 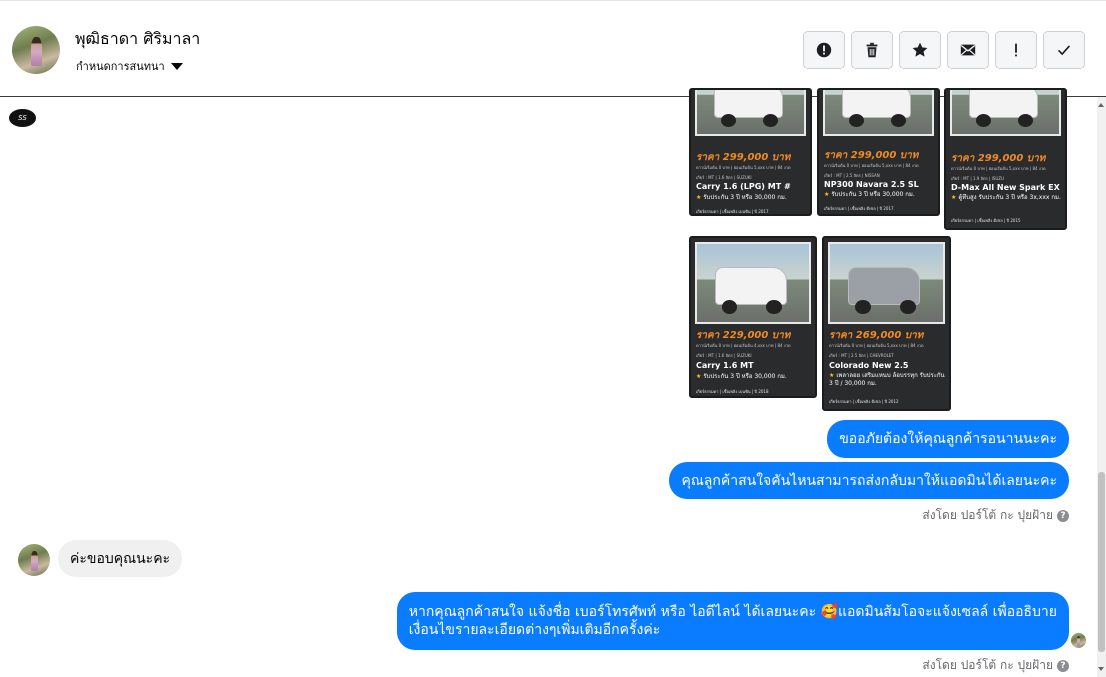 What do you see at coordinates (120, 558) in the screenshot?
I see `incoming-message: ค่ะขอบคุณนะคะ` at bounding box center [120, 558].